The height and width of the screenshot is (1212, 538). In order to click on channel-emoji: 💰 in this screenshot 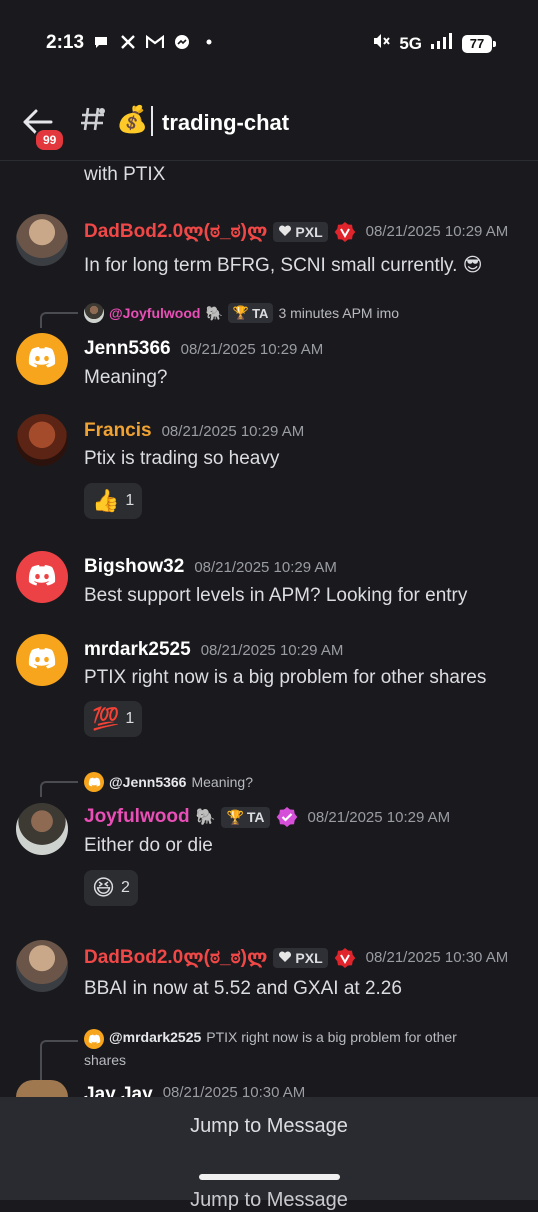, I will do `click(132, 119)`.